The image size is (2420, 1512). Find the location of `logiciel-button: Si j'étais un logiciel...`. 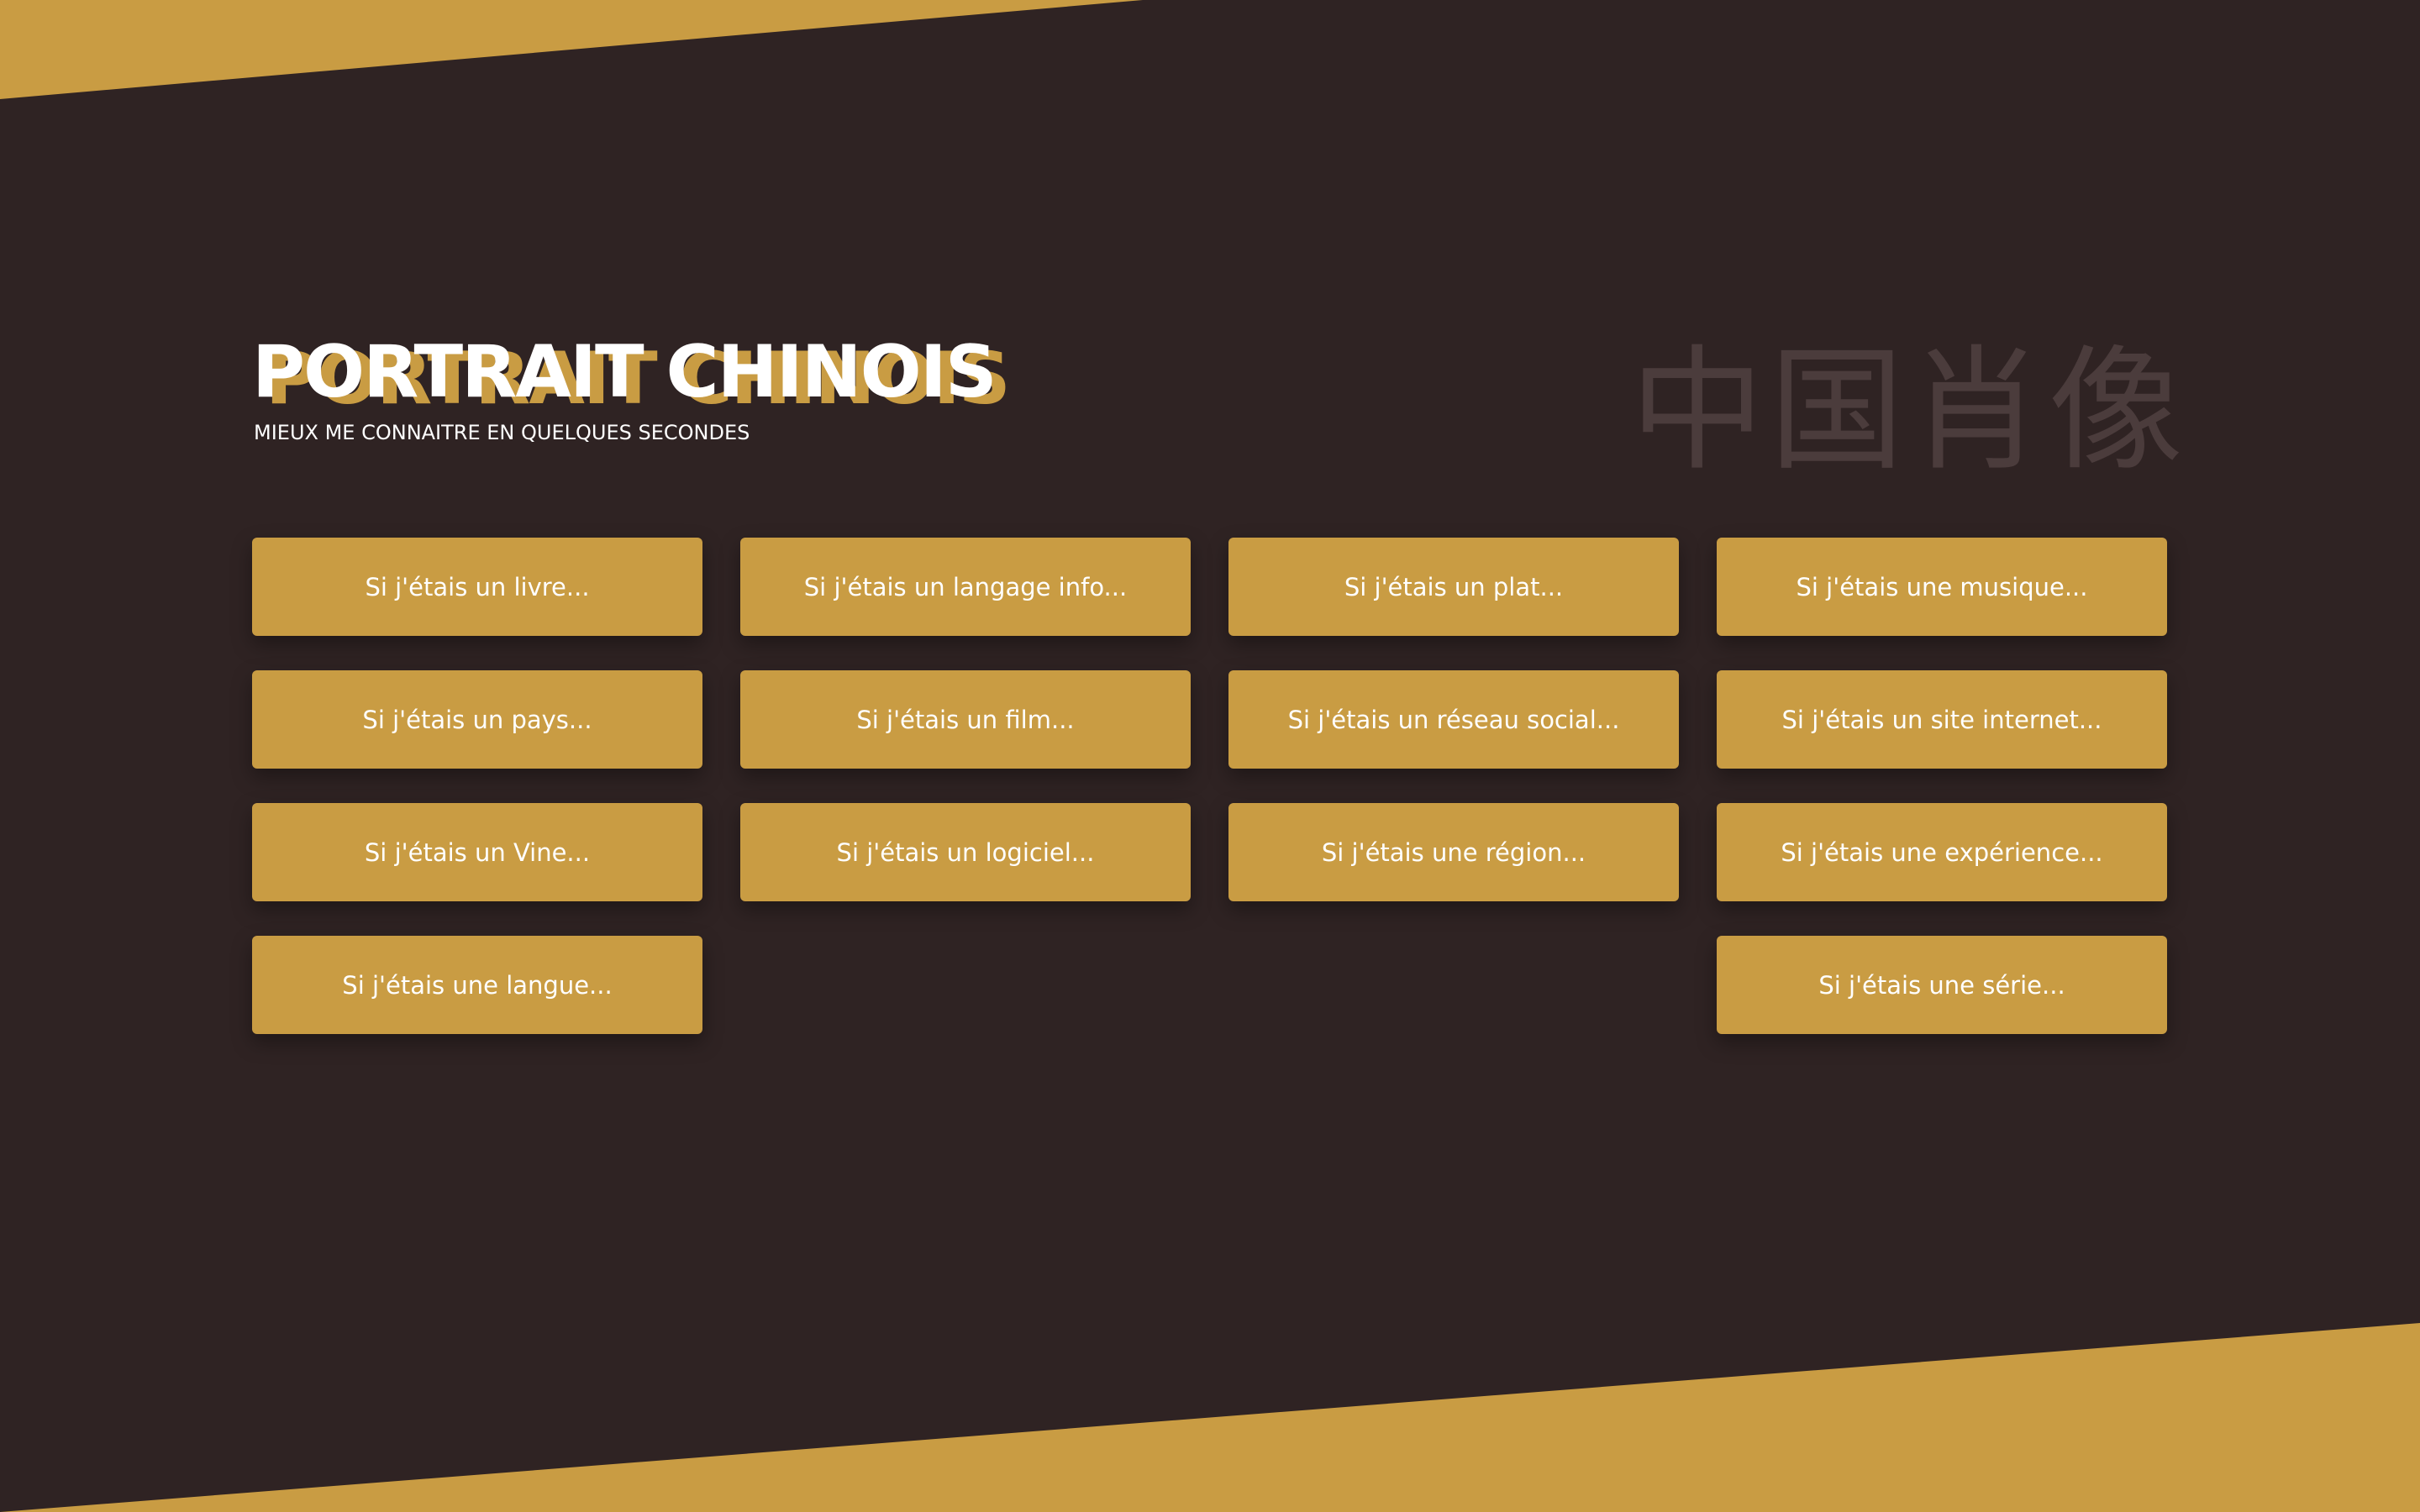

logiciel-button: Si j'étais un logiciel... is located at coordinates (965, 852).